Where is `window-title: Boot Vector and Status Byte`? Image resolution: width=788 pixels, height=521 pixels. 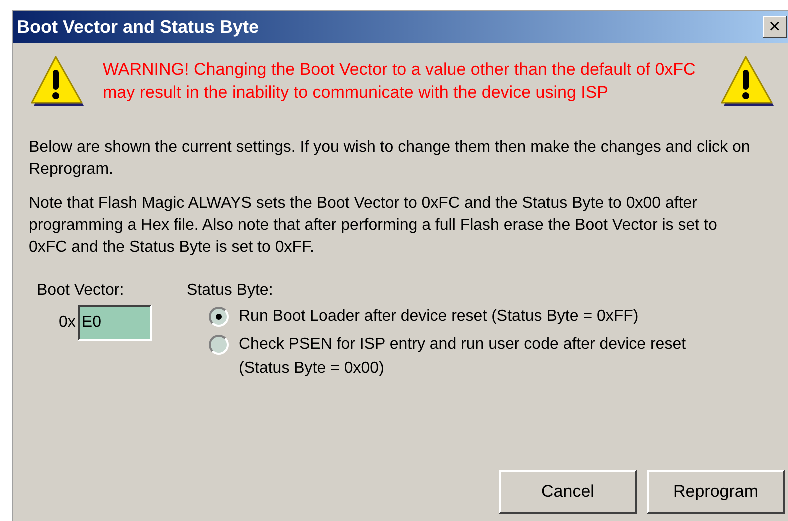
window-title: Boot Vector and Status Byte is located at coordinates (138, 27).